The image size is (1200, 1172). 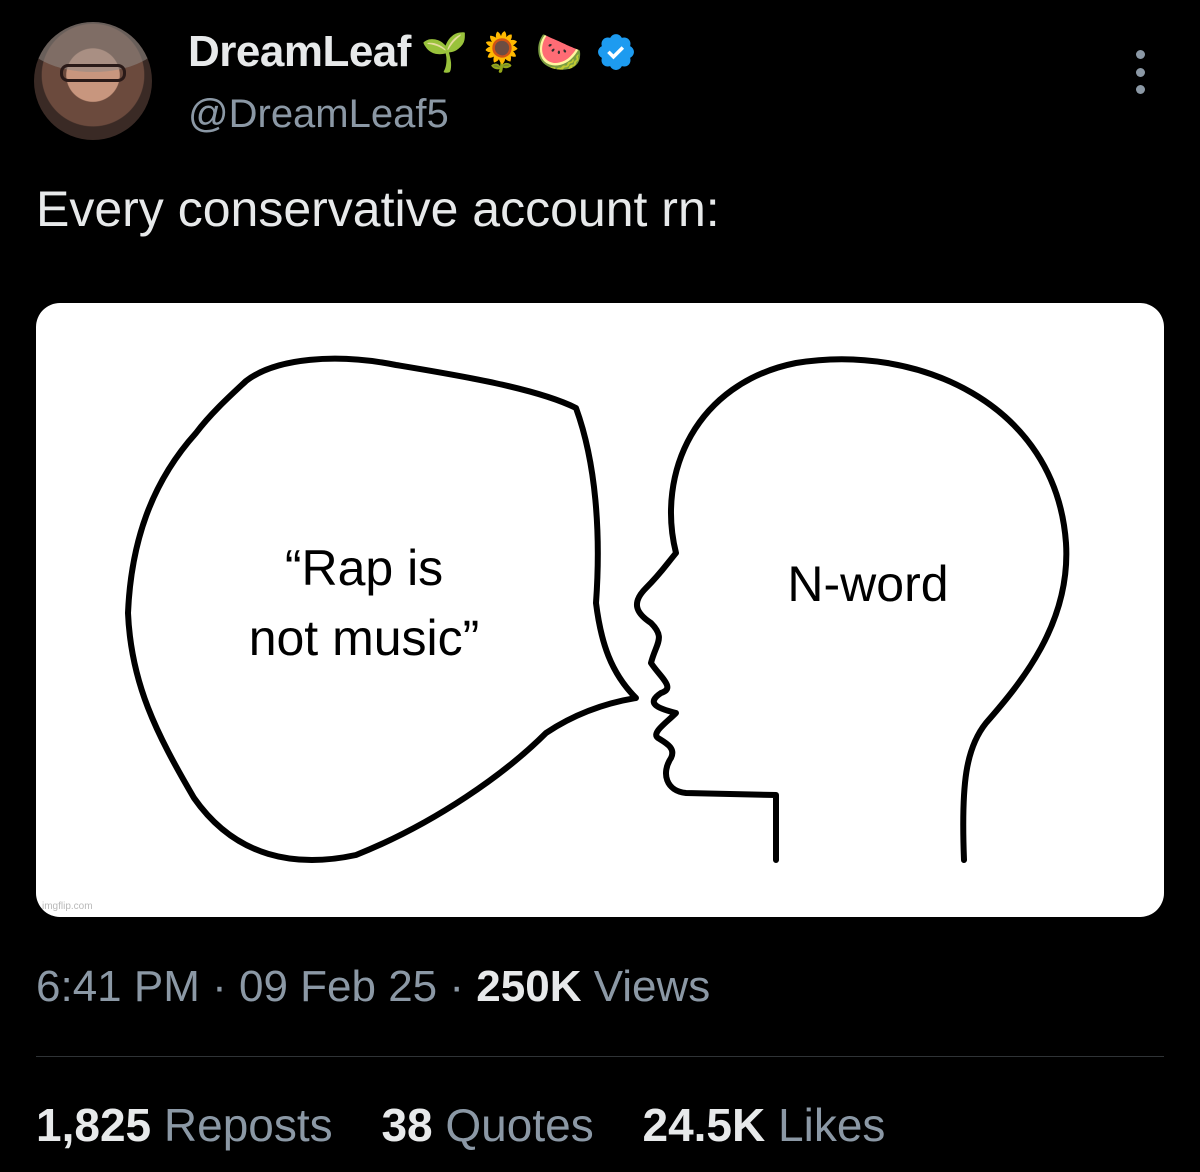 I want to click on more-vertical-icon, so click(x=1140, y=72).